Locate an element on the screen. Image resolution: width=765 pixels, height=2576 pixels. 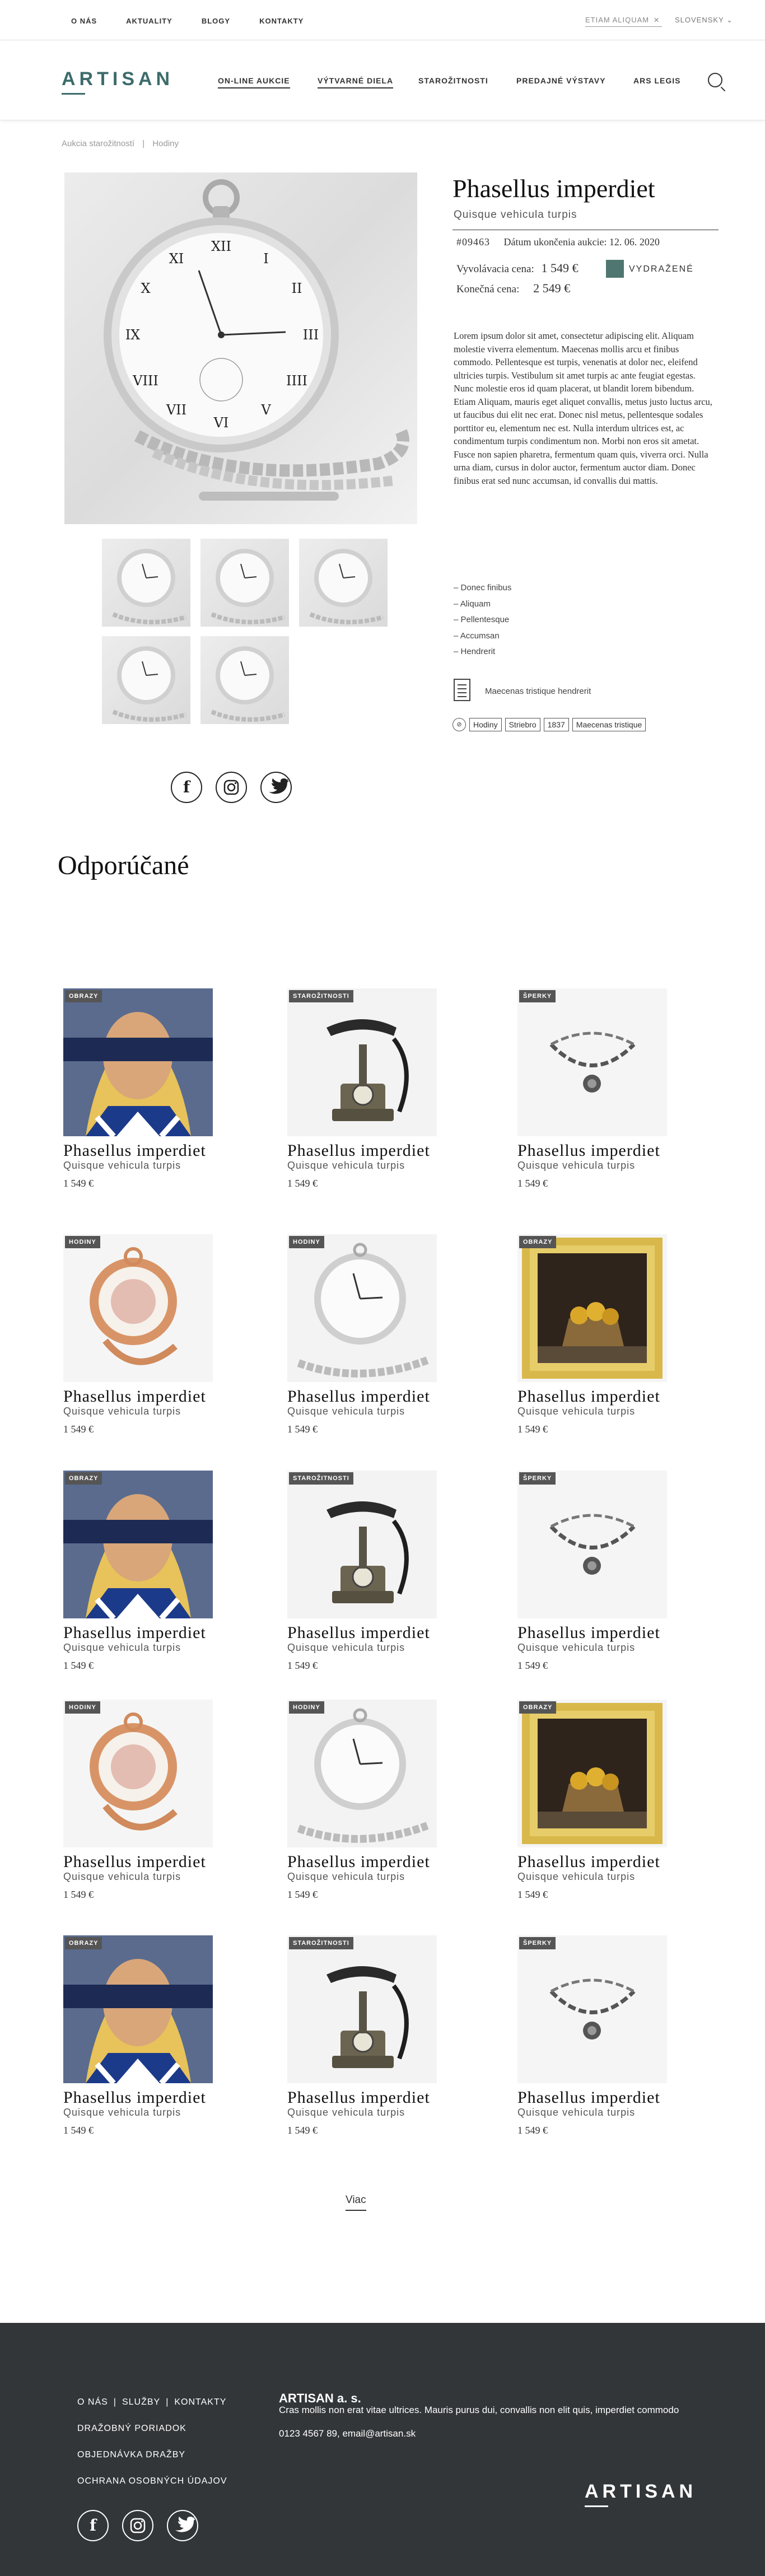
top-nav-aktuality: AKTUALITY is located at coordinates (149, 21).